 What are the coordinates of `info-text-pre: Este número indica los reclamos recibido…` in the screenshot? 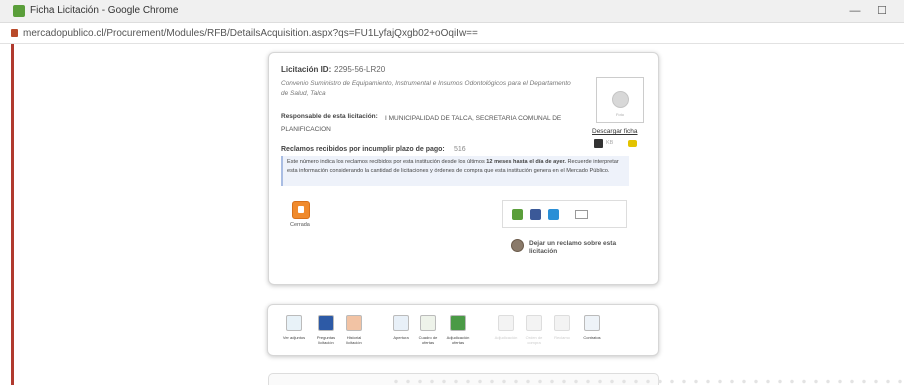 It's located at (387, 162).